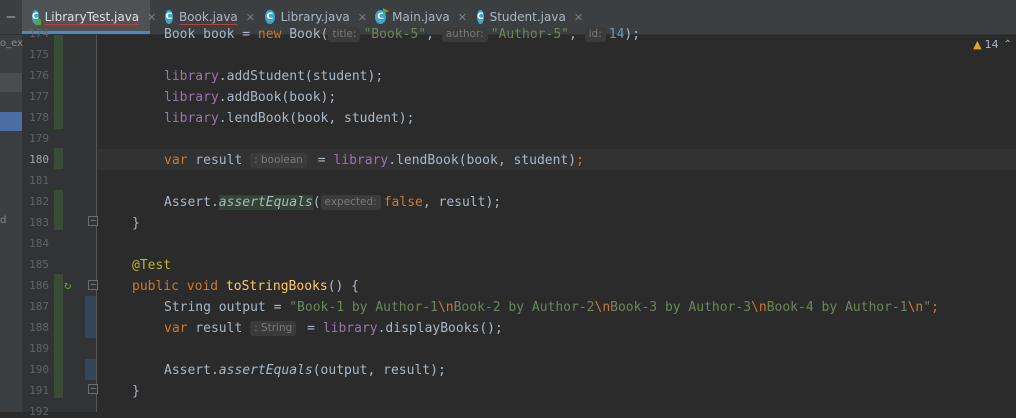 The height and width of the screenshot is (418, 1016). I want to click on tab-label: Book.java, so click(208, 17).